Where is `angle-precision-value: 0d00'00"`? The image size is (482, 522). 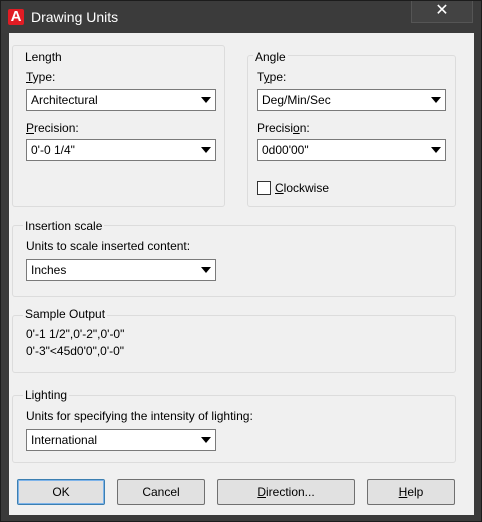 angle-precision-value: 0d00'00" is located at coordinates (285, 150).